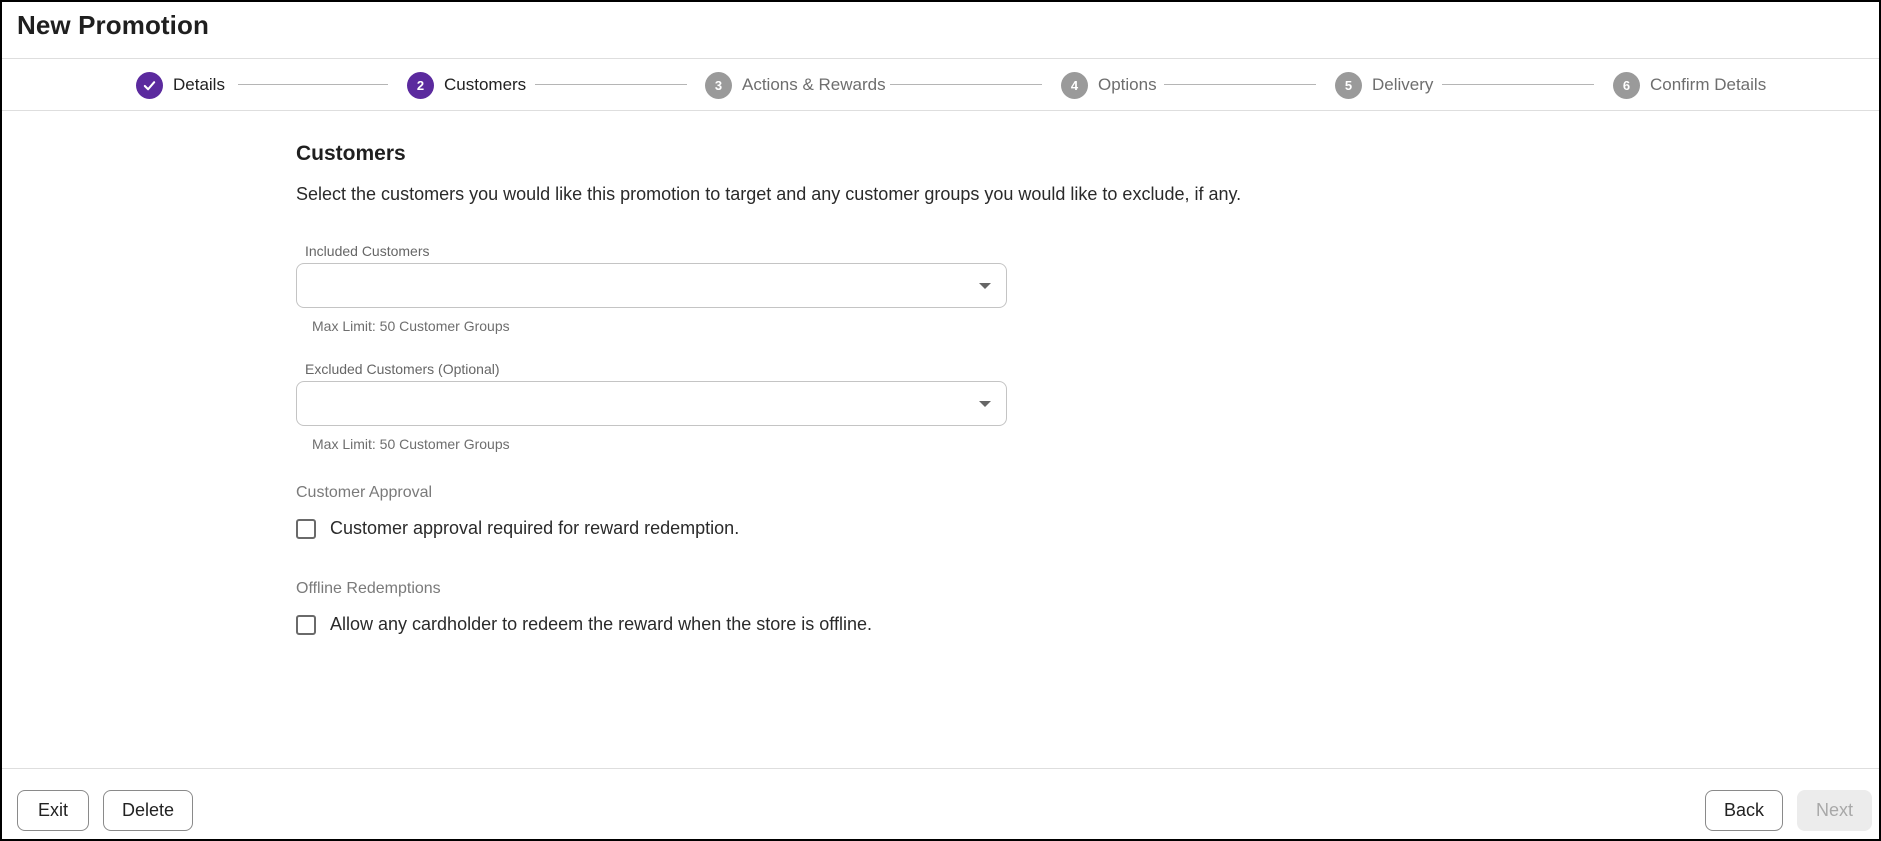 The height and width of the screenshot is (841, 1881). What do you see at coordinates (1127, 84) in the screenshot?
I see `step-4-label: Options` at bounding box center [1127, 84].